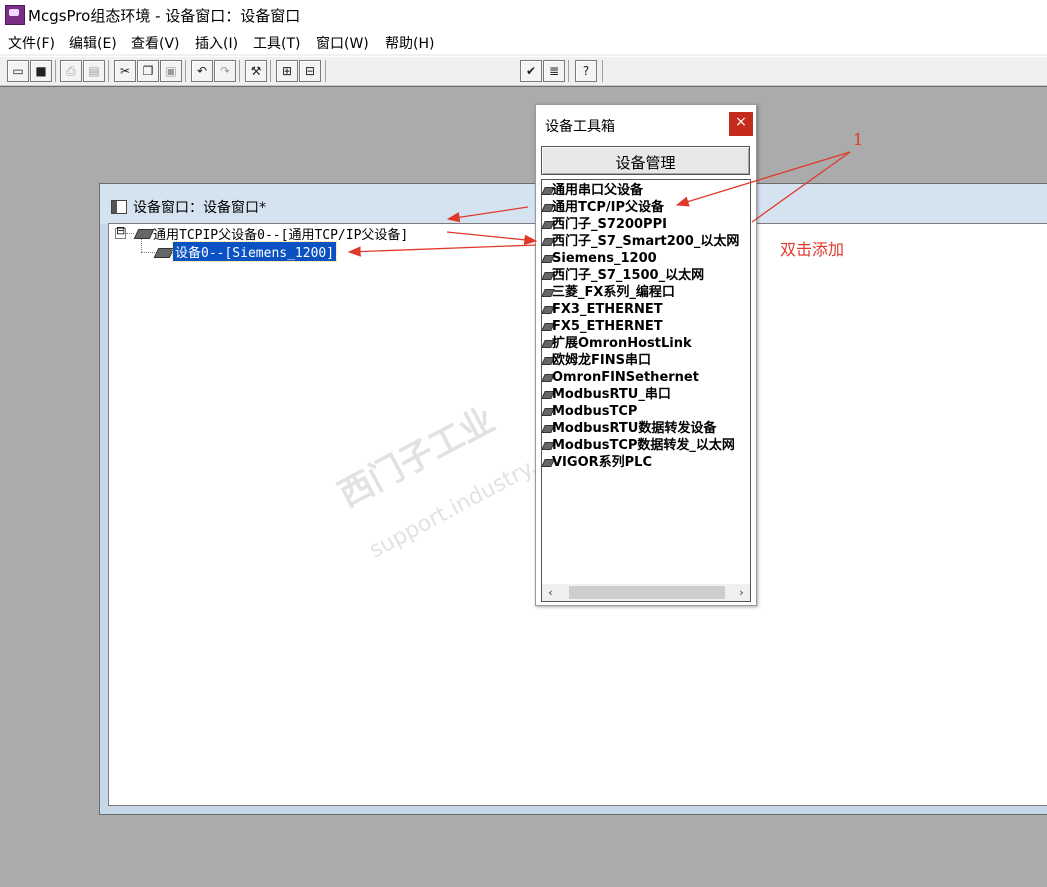 The height and width of the screenshot is (887, 1047). Describe the element at coordinates (71, 71) in the screenshot. I see `print-icon: ⎙` at that location.